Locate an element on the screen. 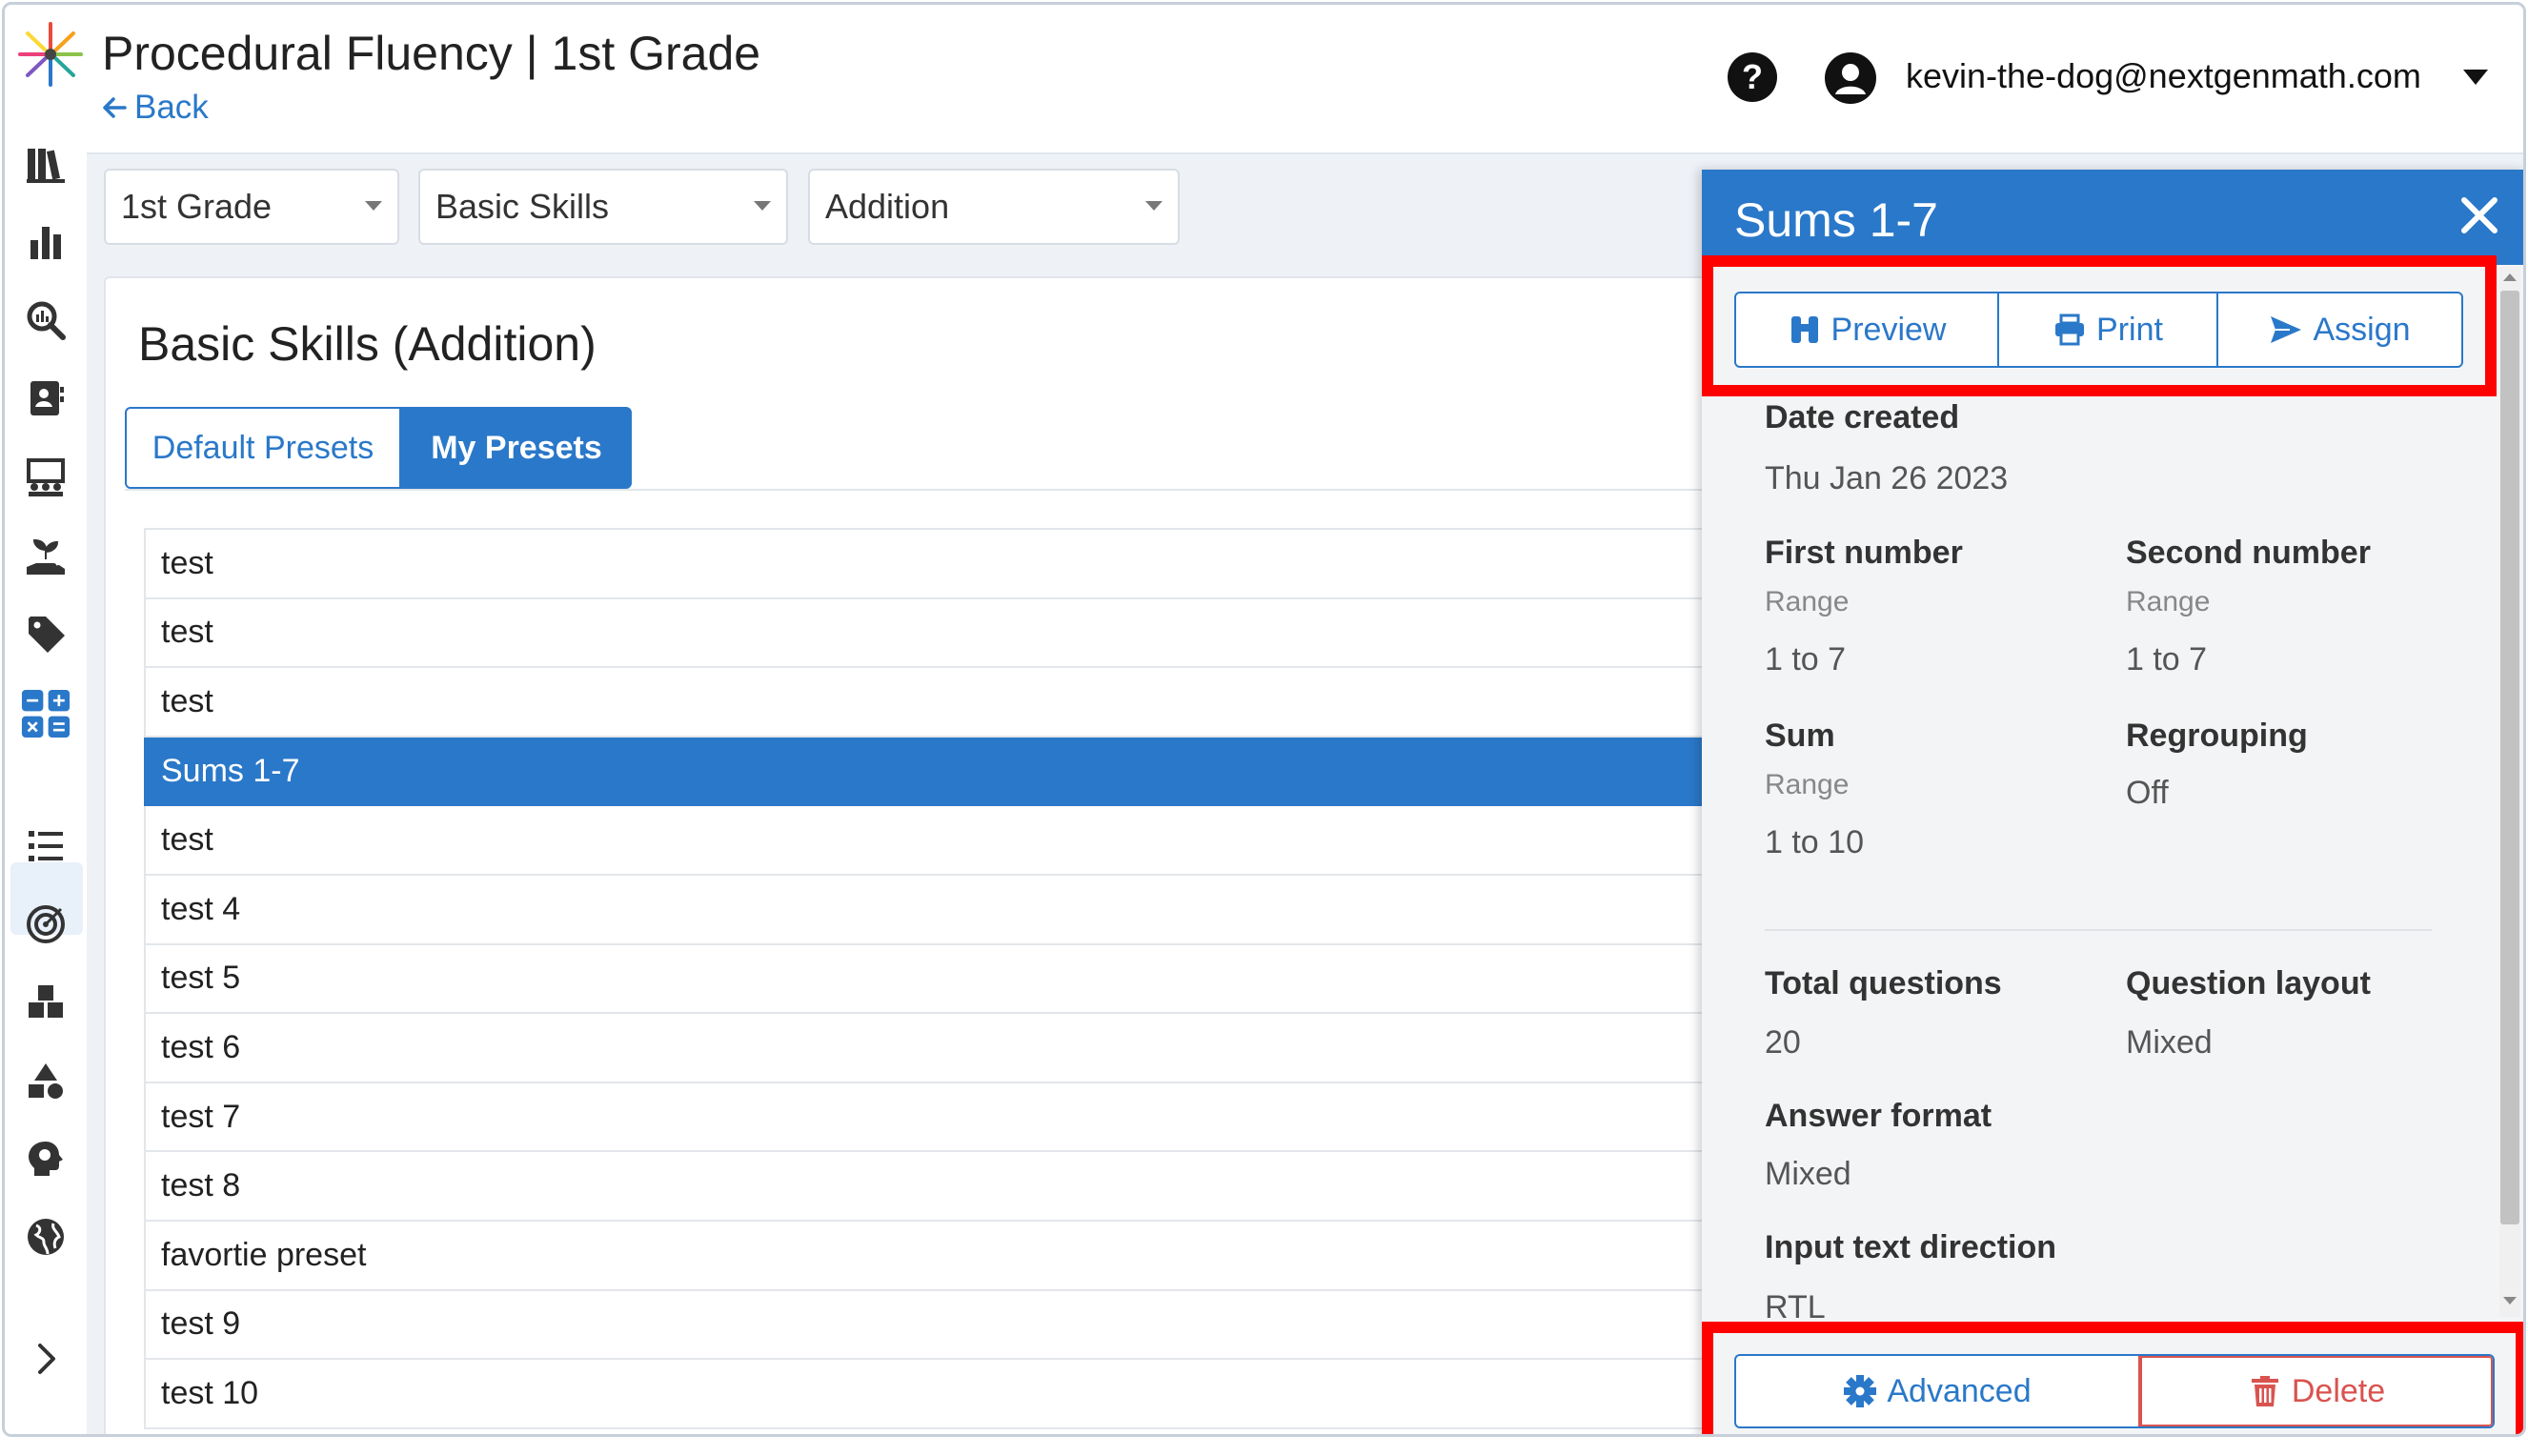 The width and height of the screenshot is (2528, 1456). arrow-left-icon is located at coordinates (115, 108).